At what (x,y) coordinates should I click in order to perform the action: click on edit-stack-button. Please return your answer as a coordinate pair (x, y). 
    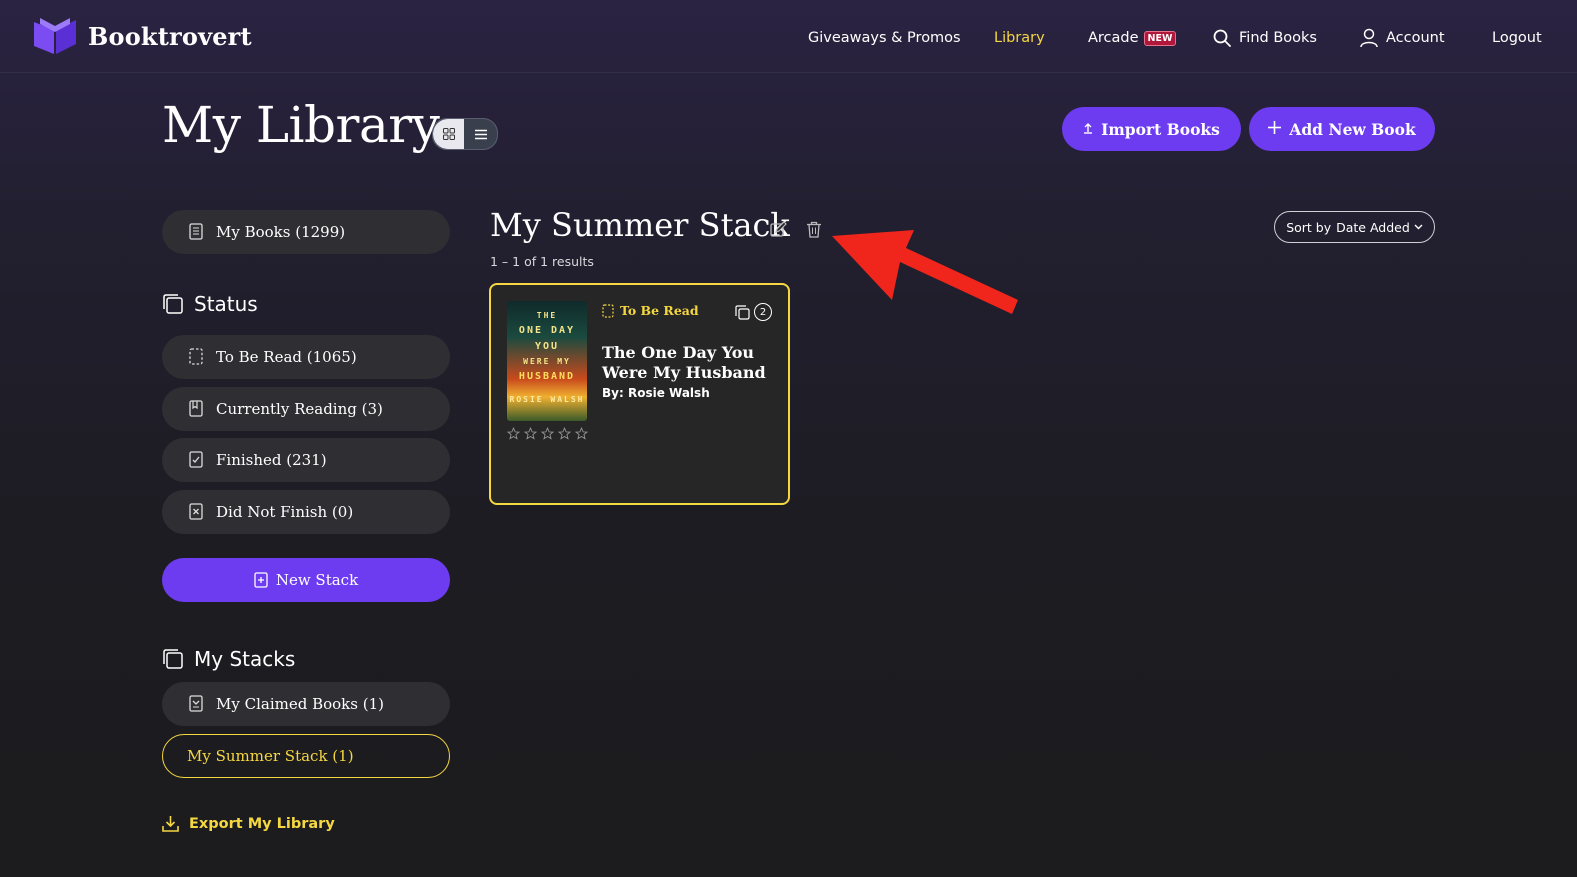
    Looking at the image, I should click on (778, 231).